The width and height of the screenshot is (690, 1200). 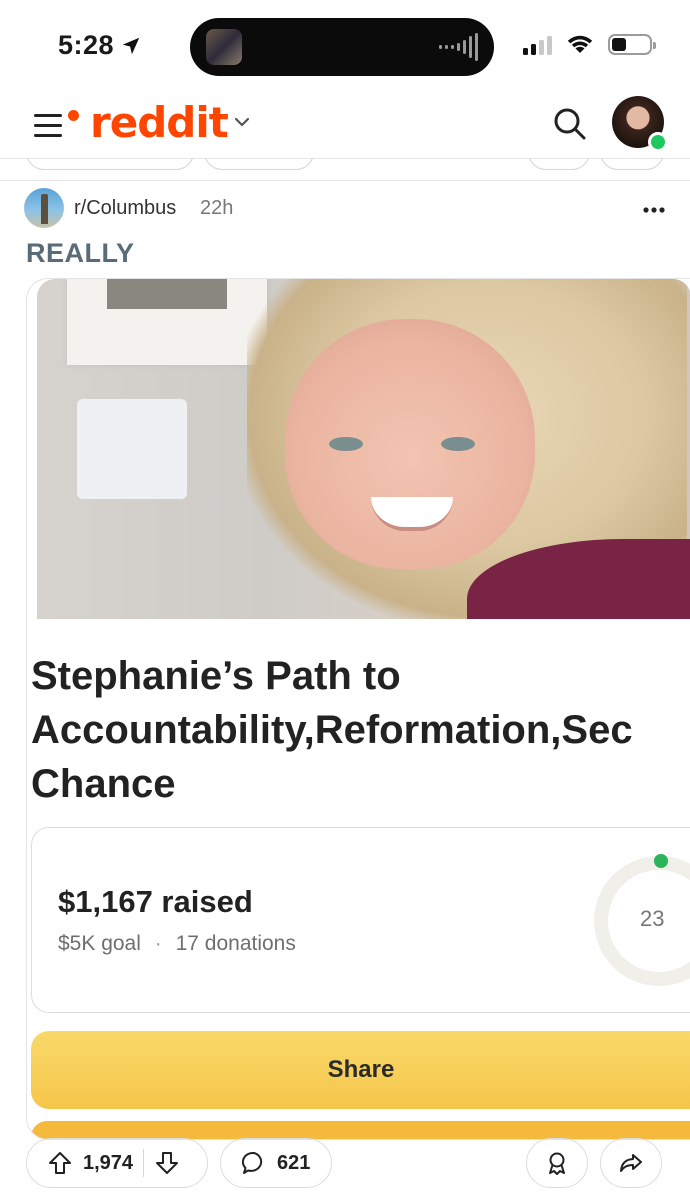 I want to click on status-bar: 5:28, so click(x=345, y=45).